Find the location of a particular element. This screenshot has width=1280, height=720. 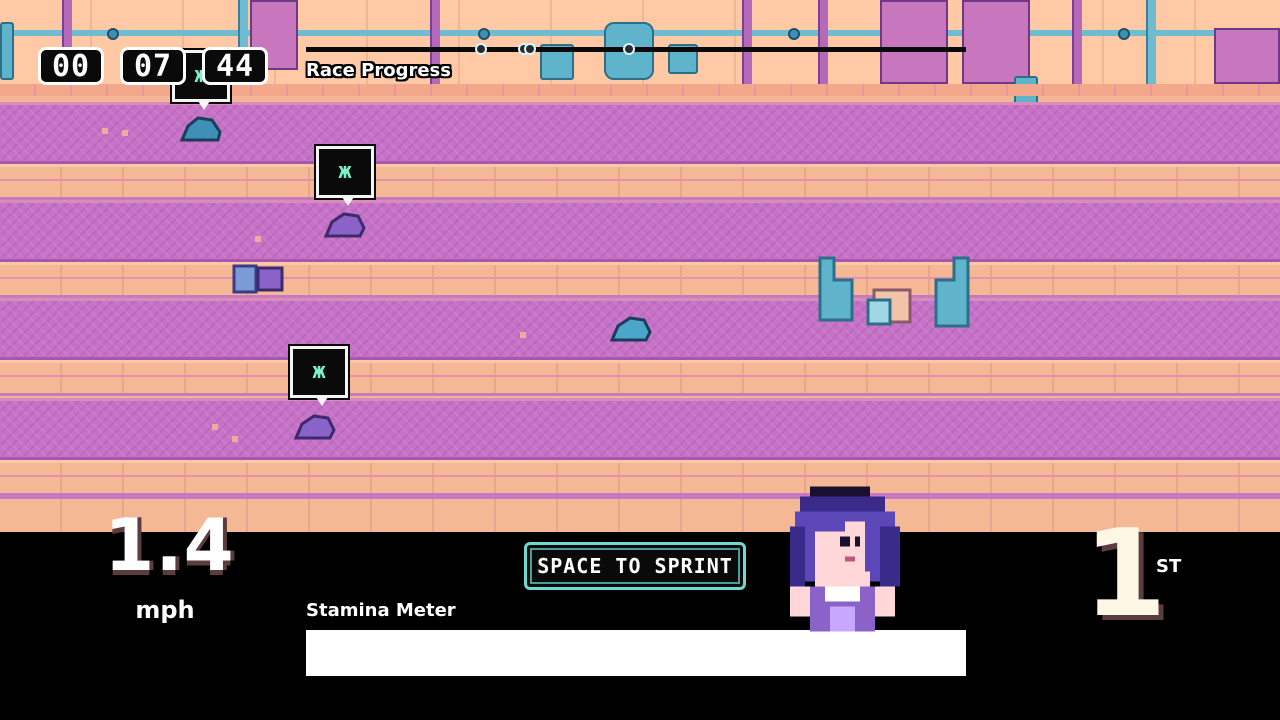

toy-blocks-obstacle is located at coordinates (258, 279).